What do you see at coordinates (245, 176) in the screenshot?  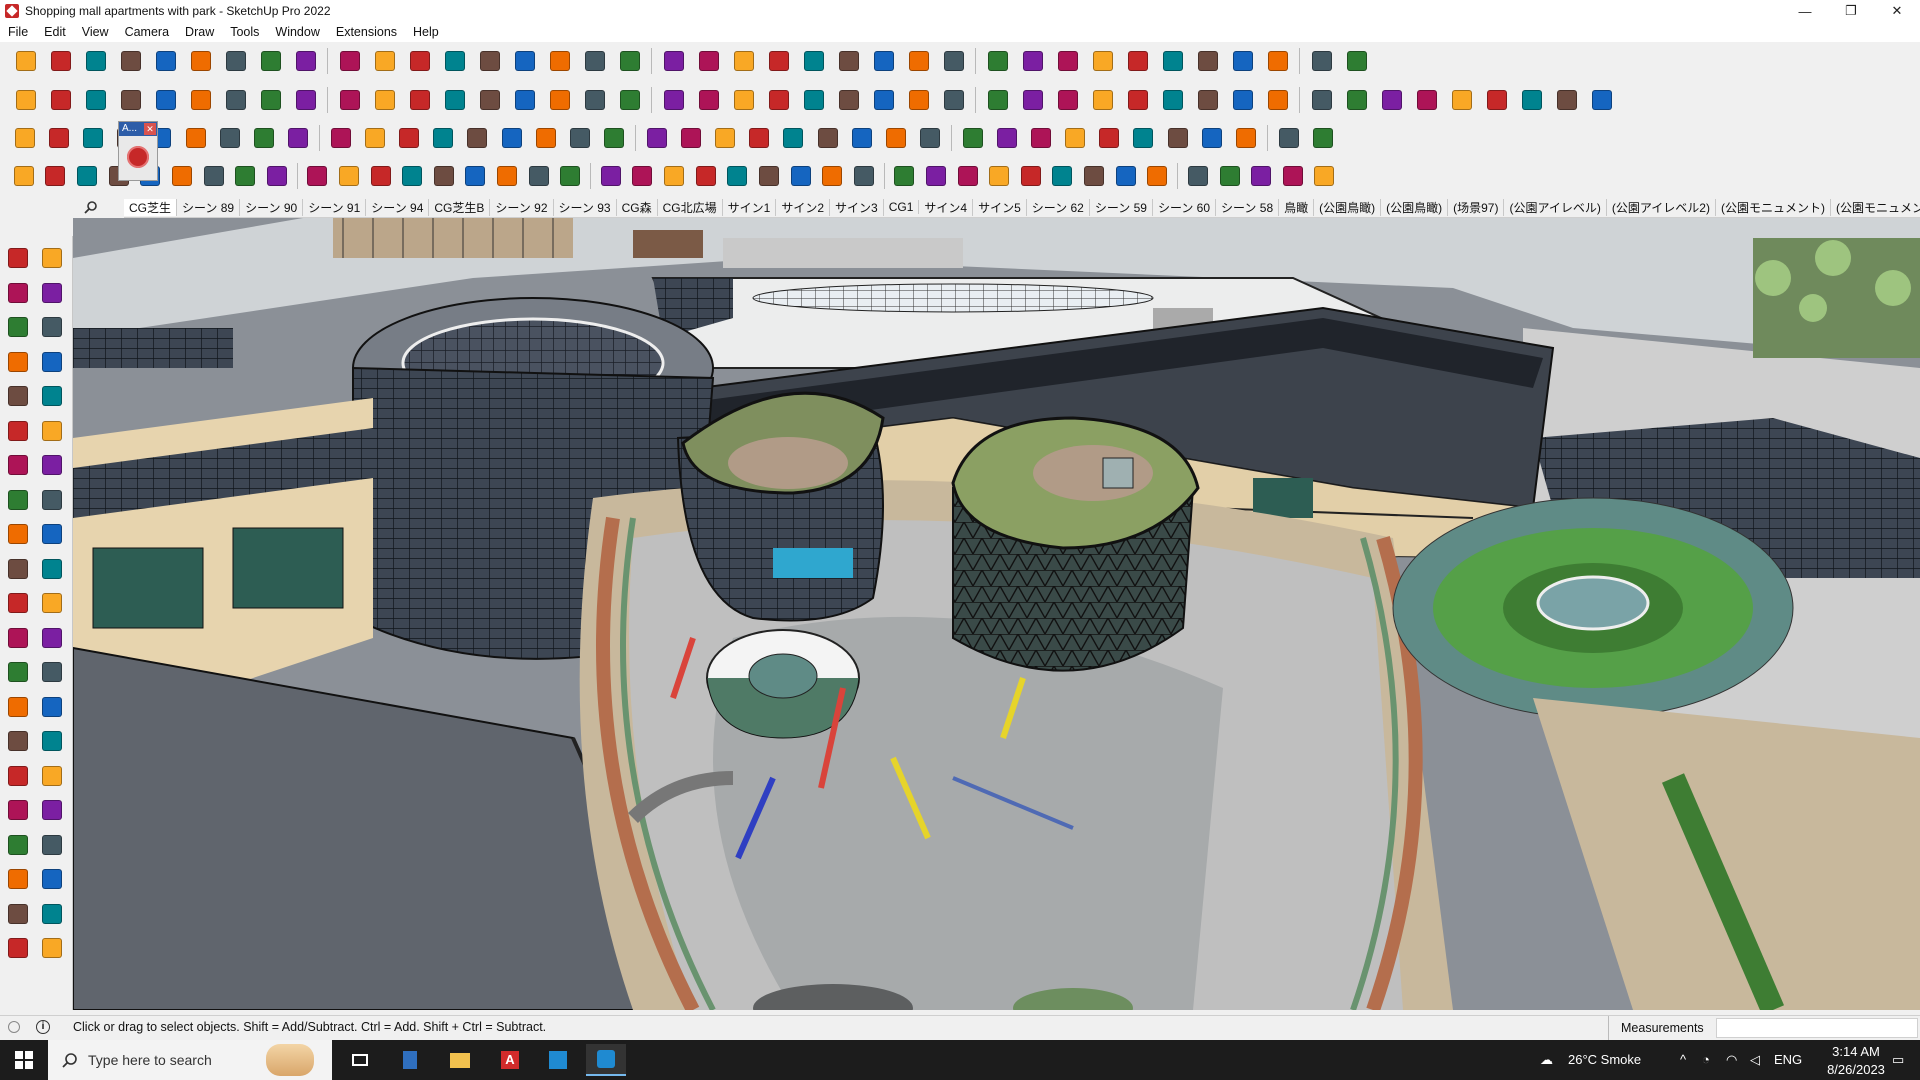 I see `shell-icon` at bounding box center [245, 176].